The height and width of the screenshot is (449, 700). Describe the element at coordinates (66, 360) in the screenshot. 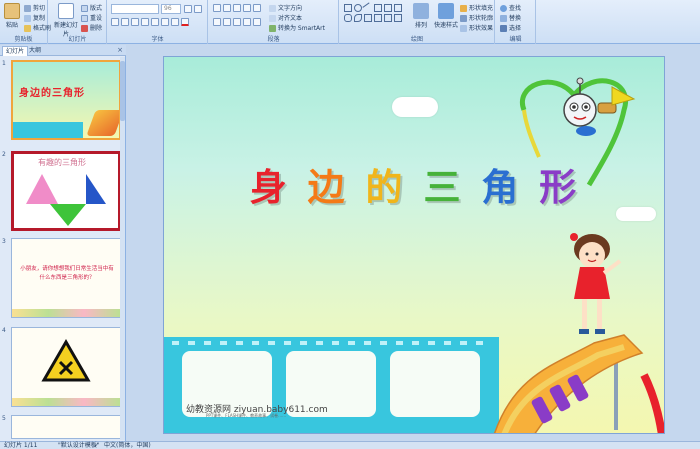

I see `warning-sign-graphic` at that location.